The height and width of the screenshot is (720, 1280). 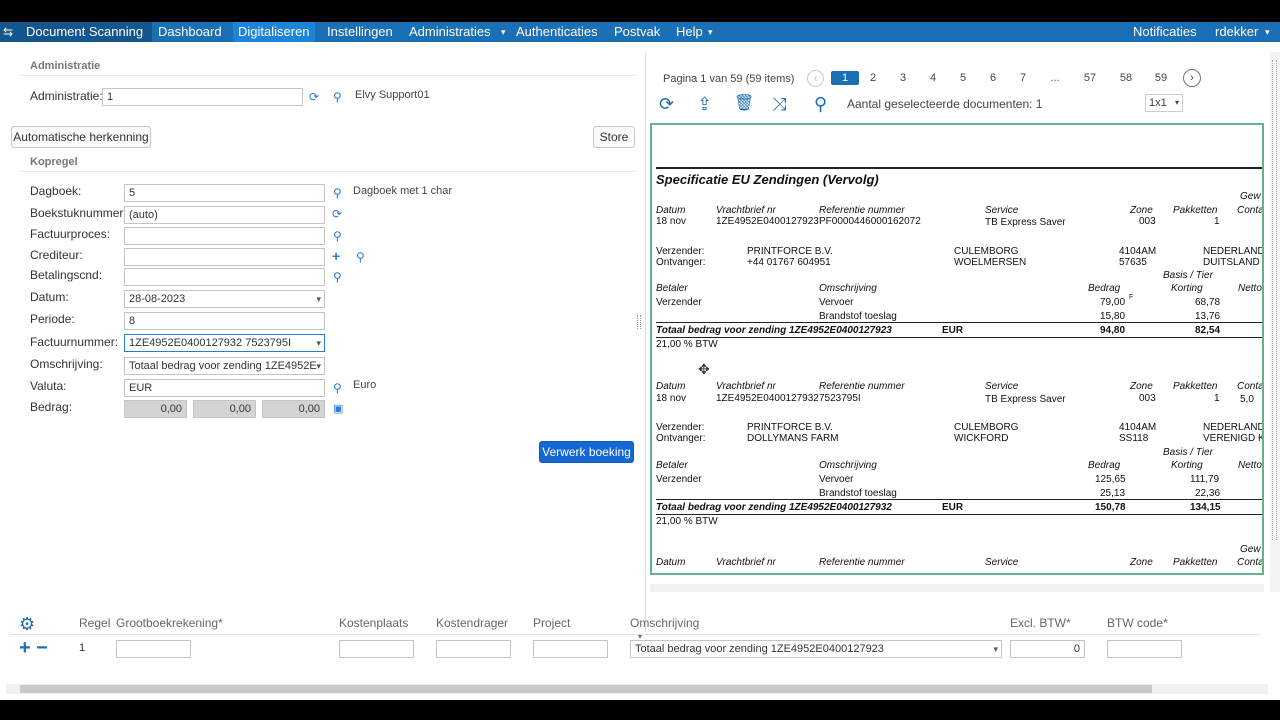 What do you see at coordinates (224, 299) in the screenshot?
I see `datum-picker: 28-08-2023` at bounding box center [224, 299].